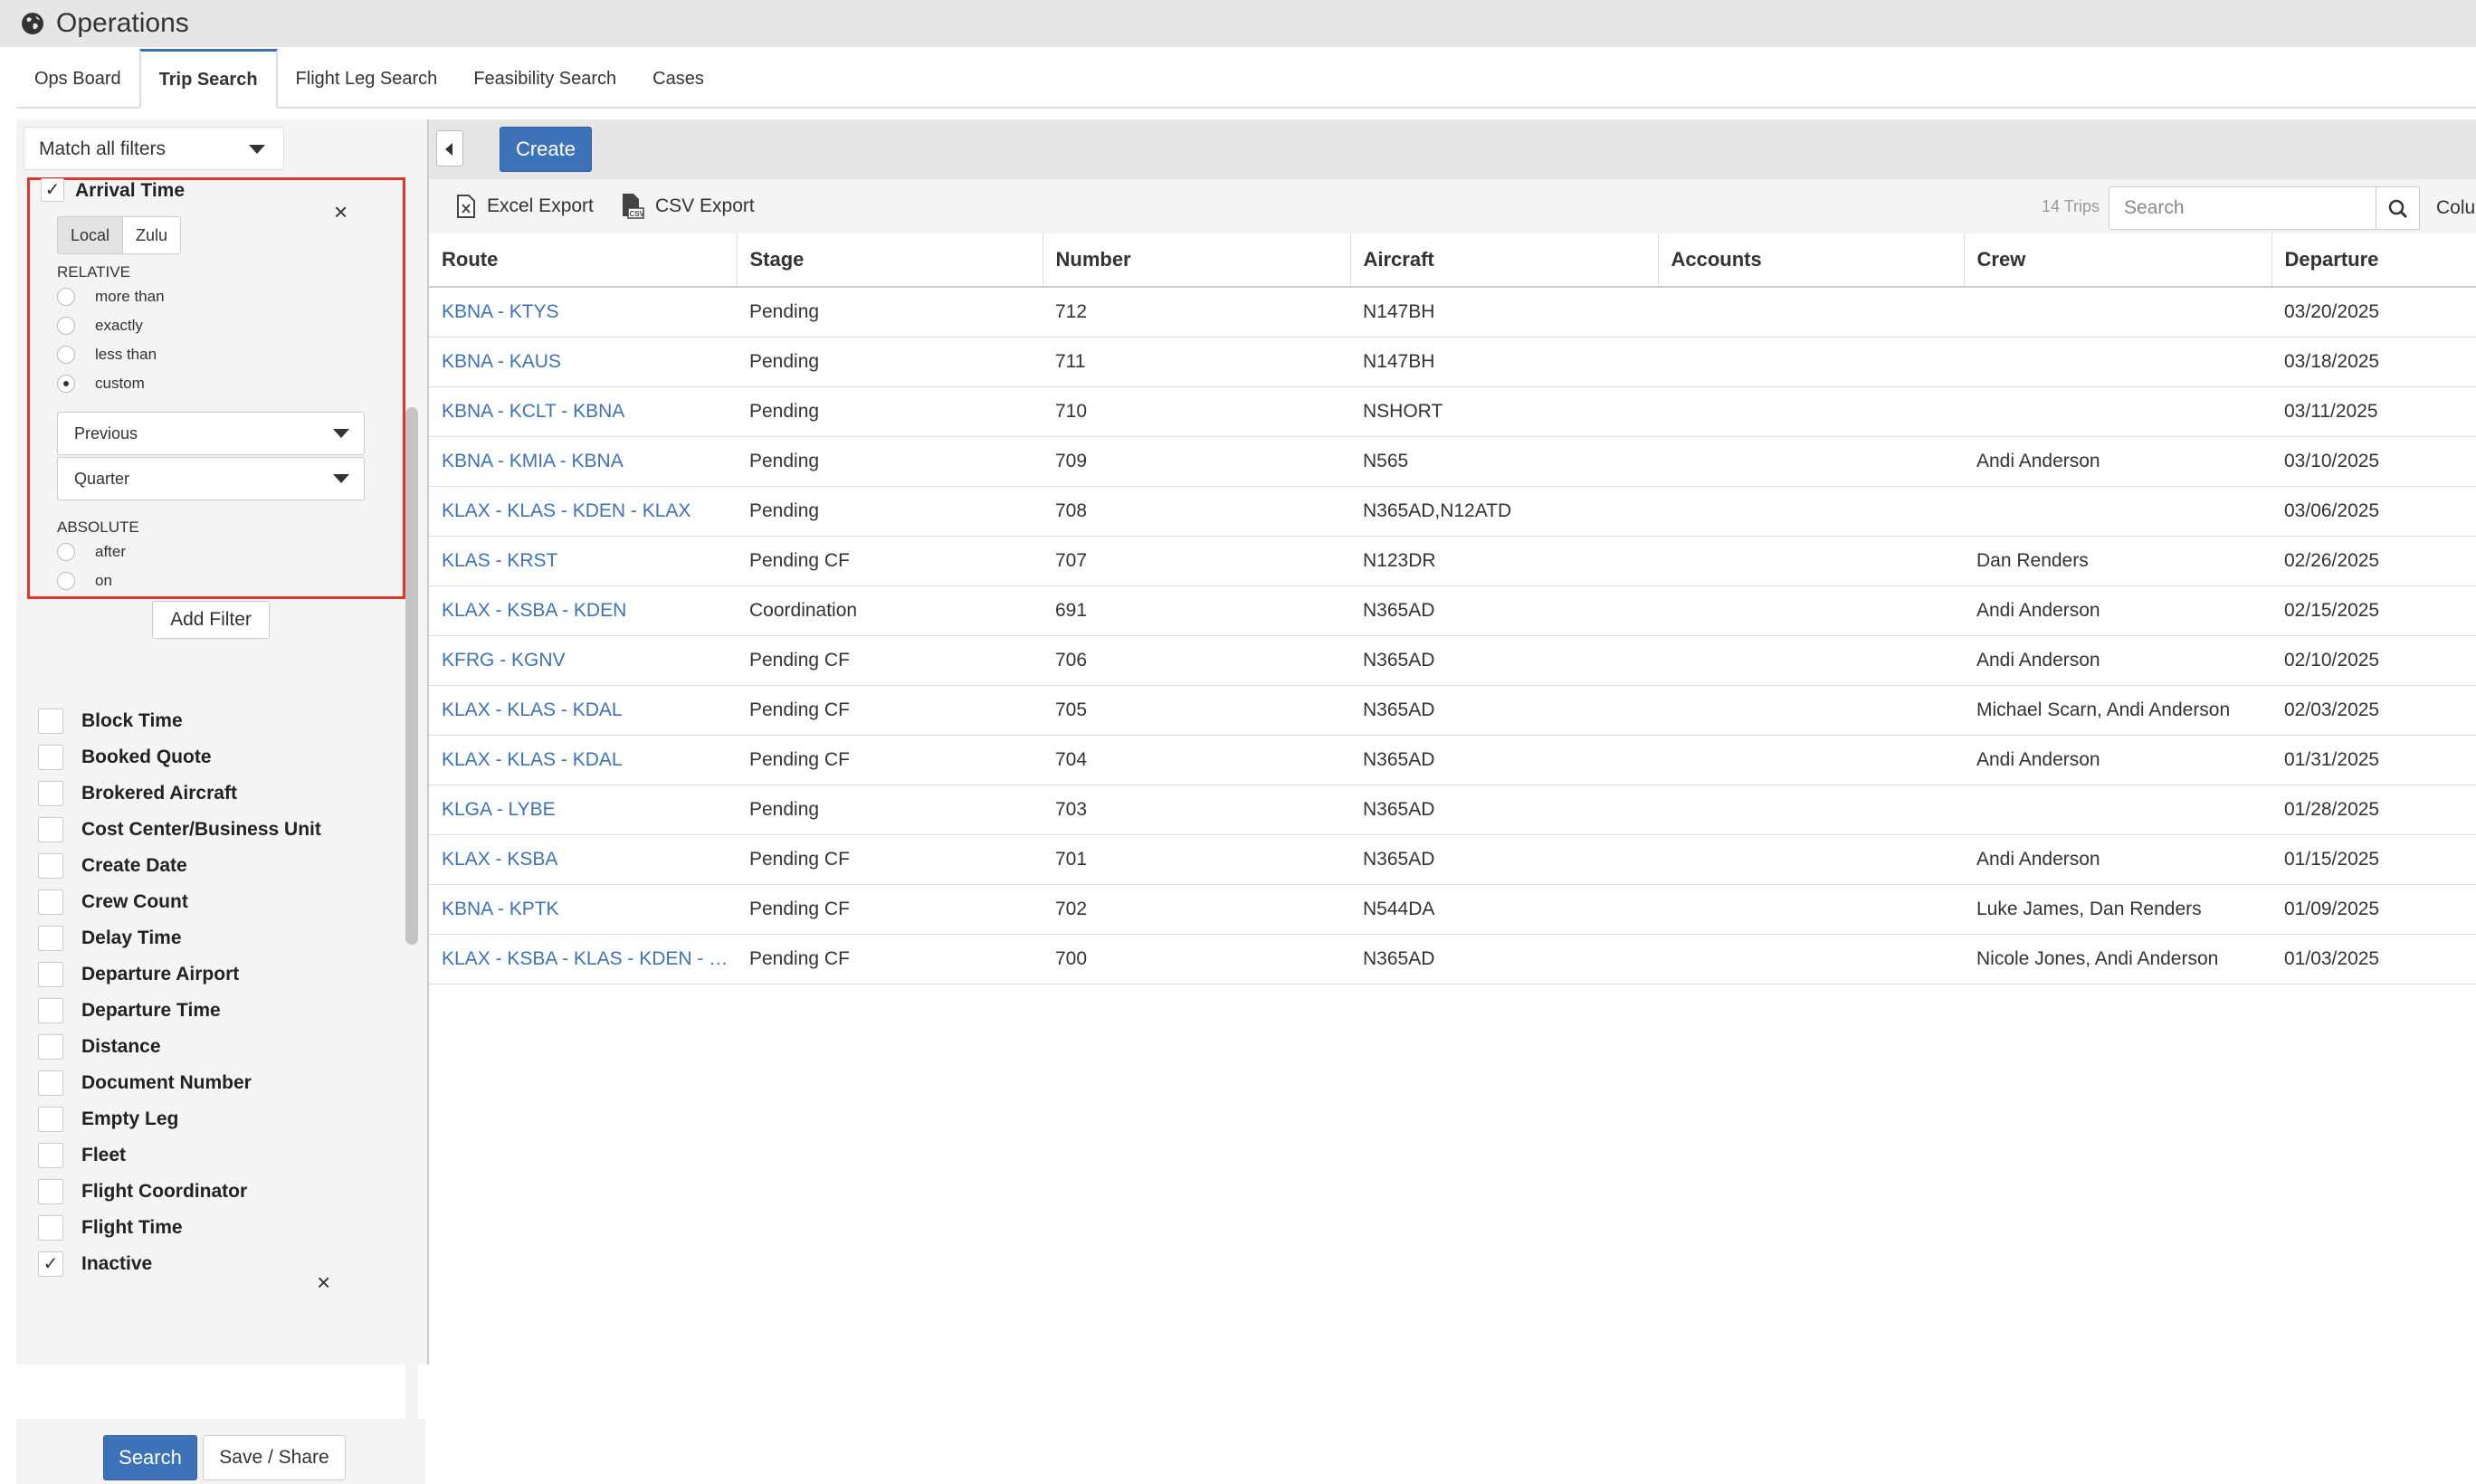 This screenshot has height=1484, width=2476. I want to click on search-button: Search, so click(150, 1457).